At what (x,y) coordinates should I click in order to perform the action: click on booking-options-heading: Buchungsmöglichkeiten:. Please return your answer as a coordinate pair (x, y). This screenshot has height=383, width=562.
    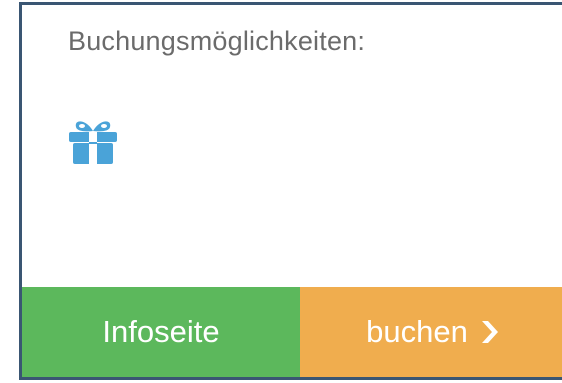
    Looking at the image, I should click on (217, 41).